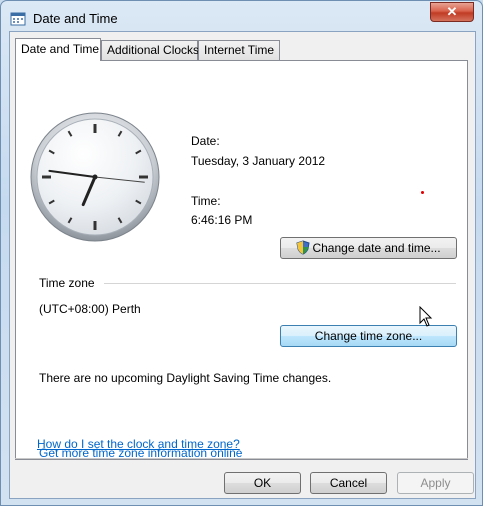 The image size is (483, 506). Describe the element at coordinates (75, 18) in the screenshot. I see `window-title: Date and Time` at that location.